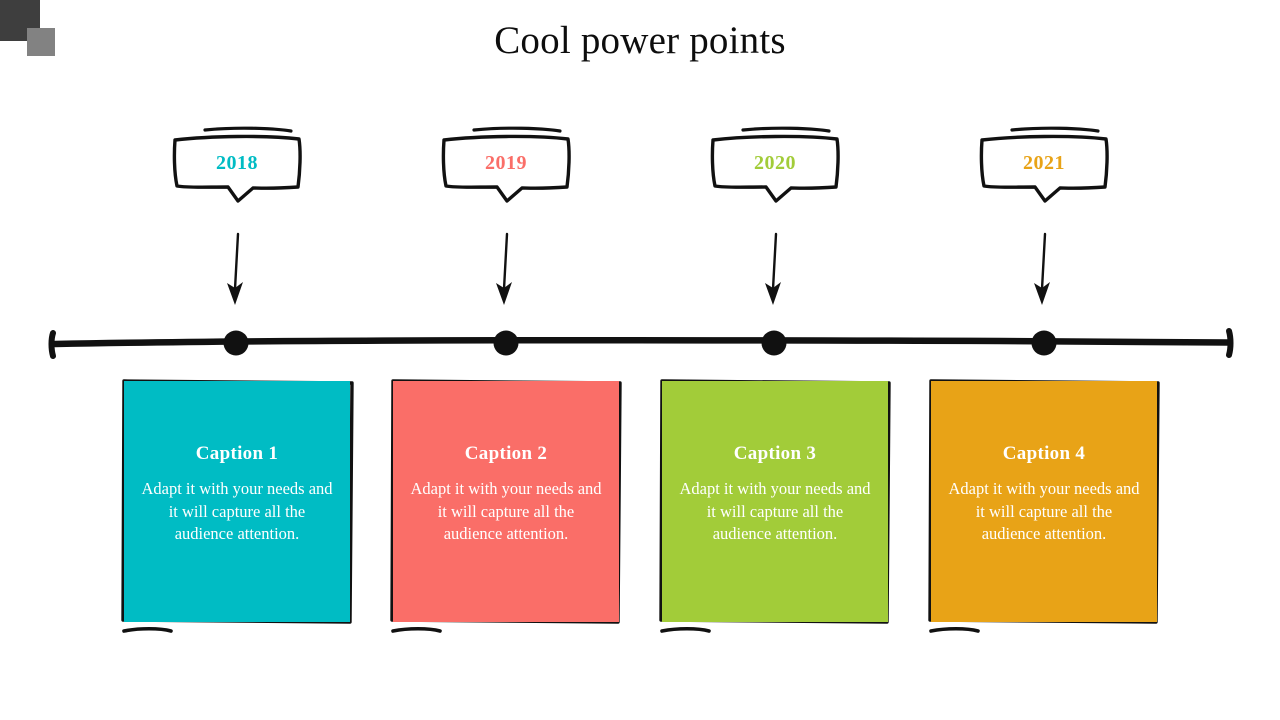  Describe the element at coordinates (775, 163) in the screenshot. I see `year-label-2020: 2020` at that location.